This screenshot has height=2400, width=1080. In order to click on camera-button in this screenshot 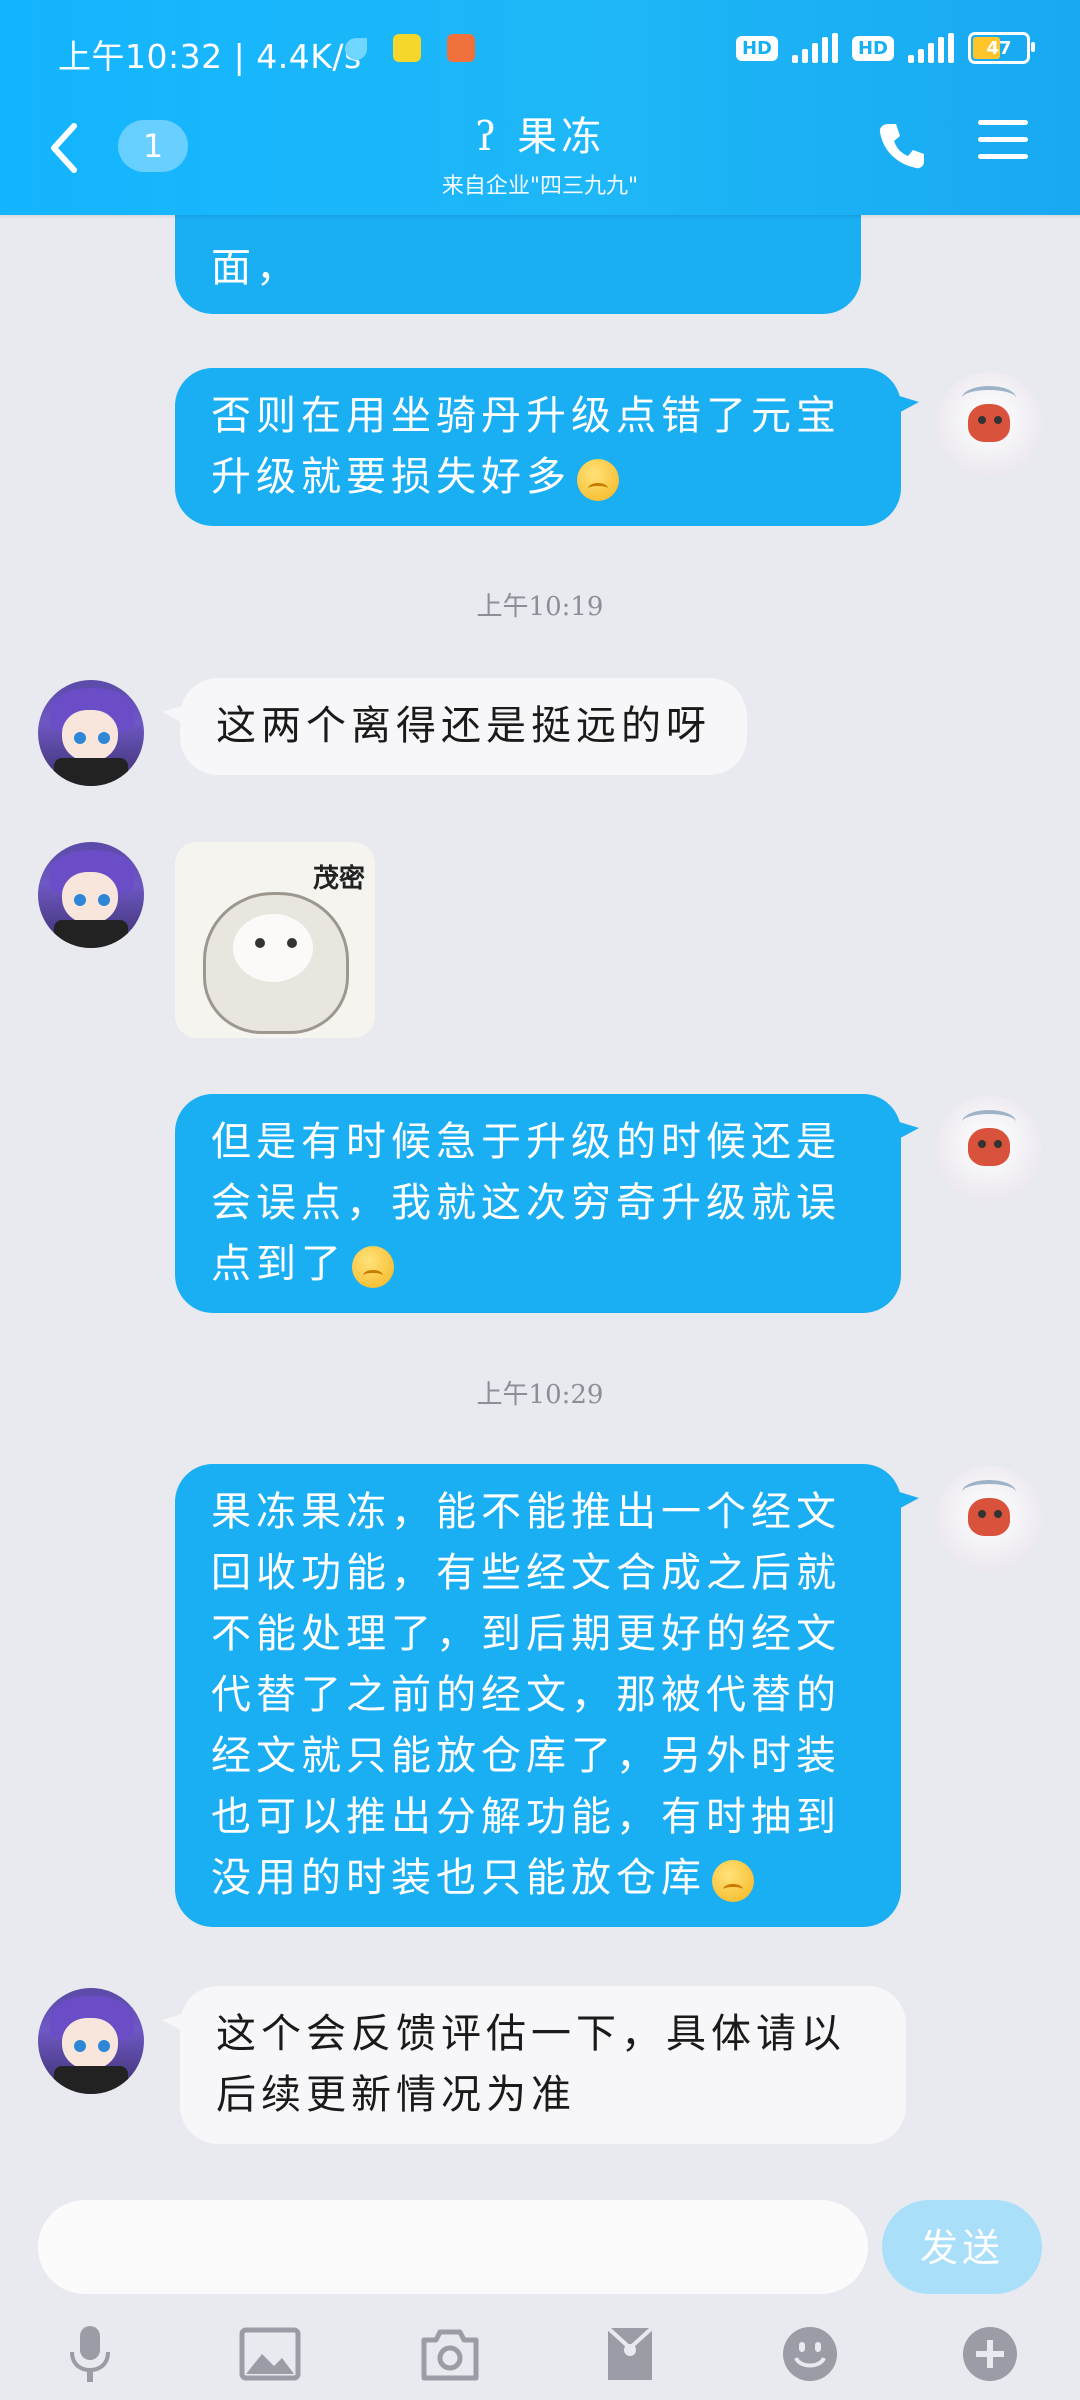, I will do `click(450, 2354)`.